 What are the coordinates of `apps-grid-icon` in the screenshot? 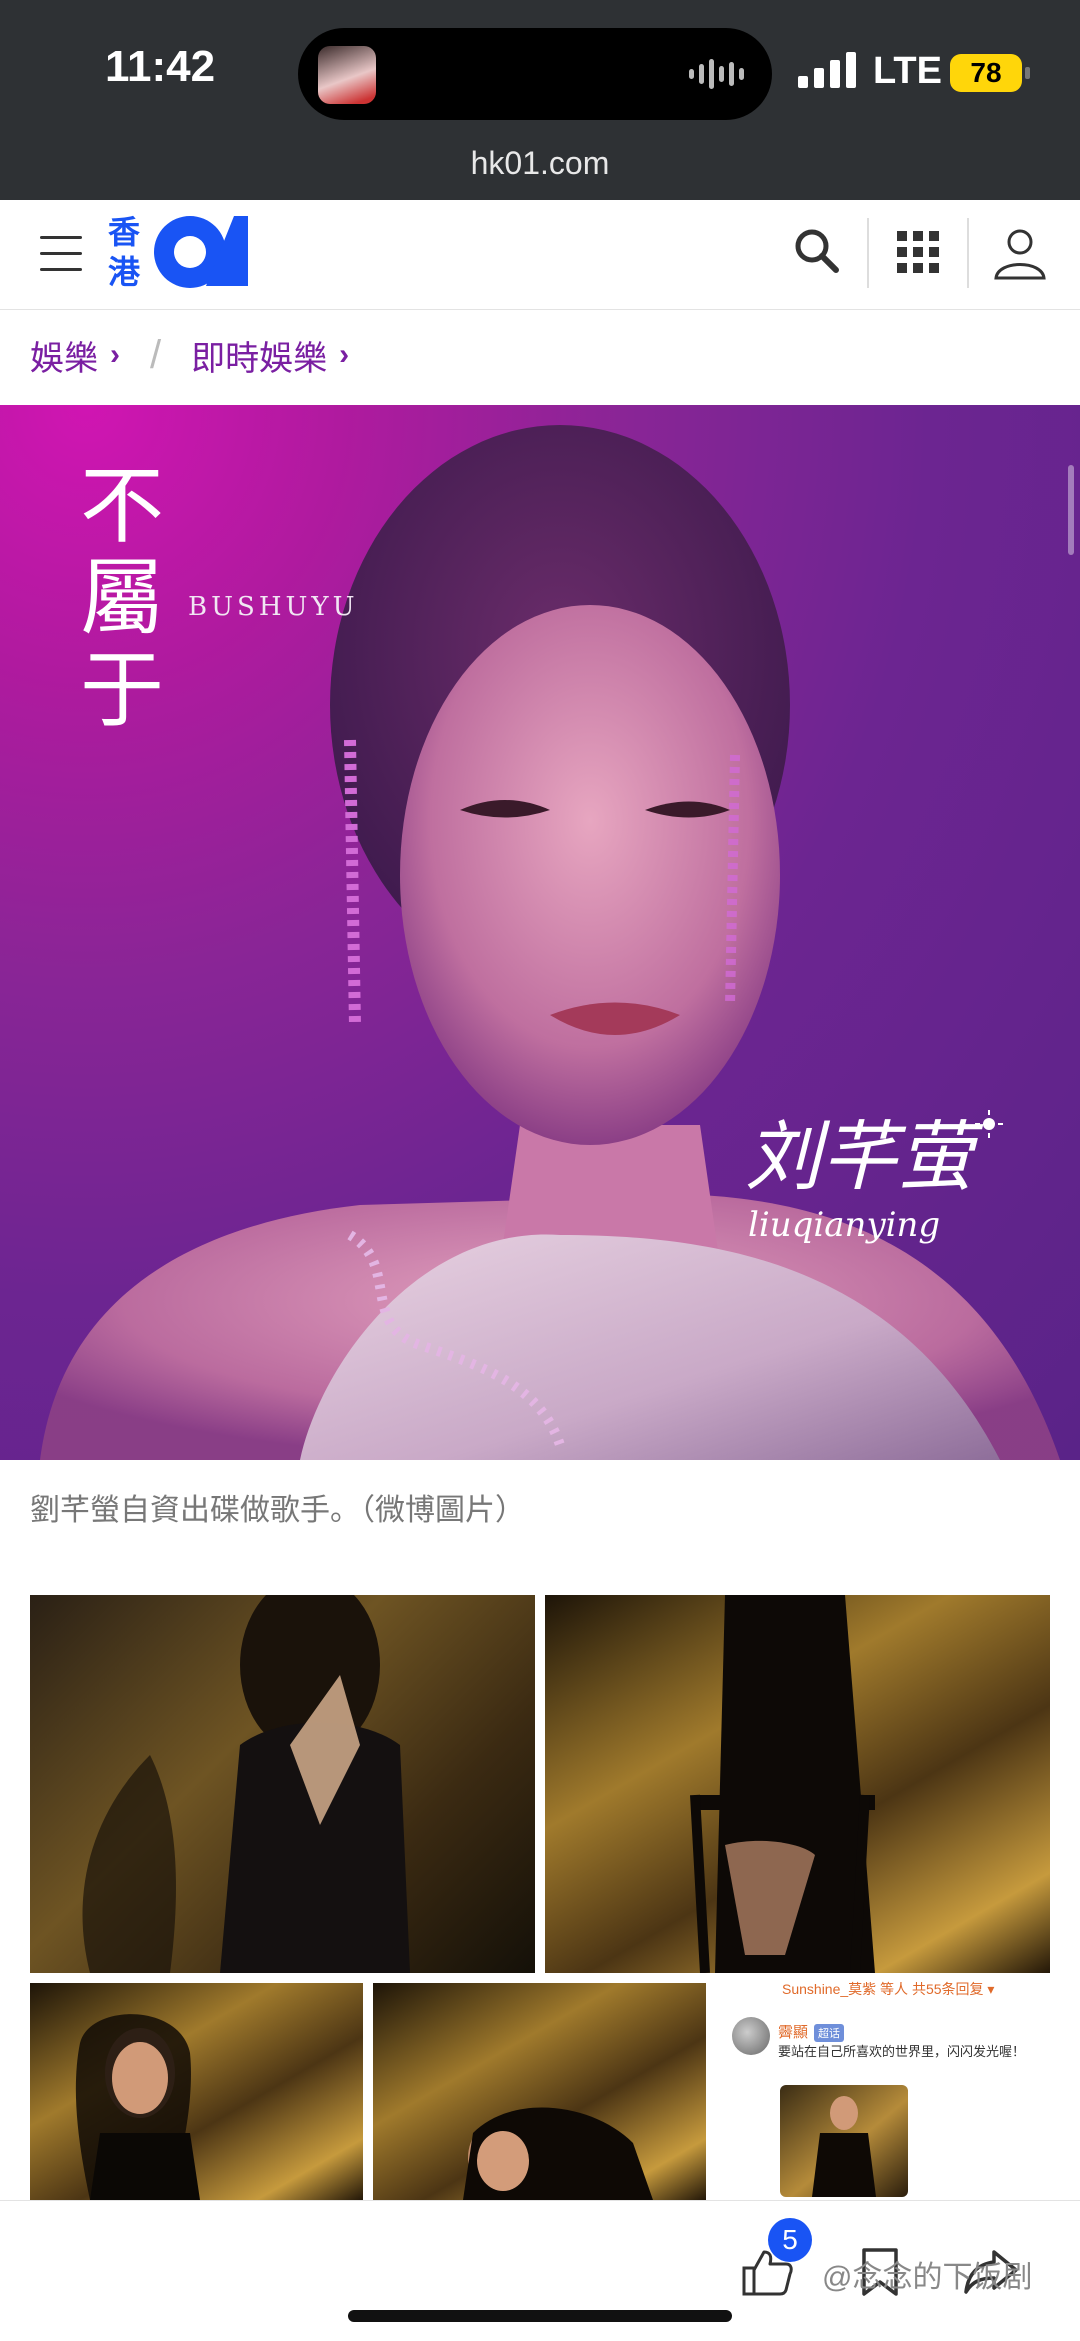 It's located at (918, 252).